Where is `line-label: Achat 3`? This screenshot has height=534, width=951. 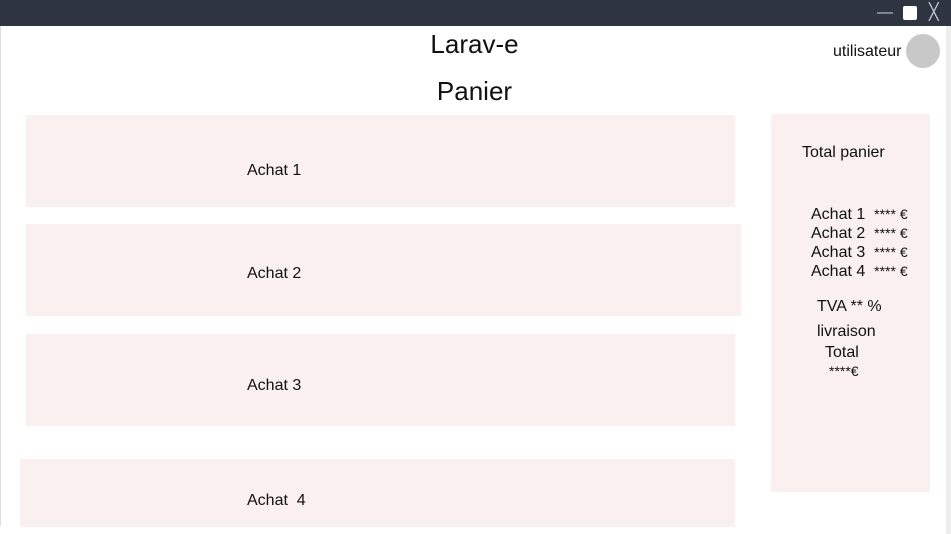 line-label: Achat 3 is located at coordinates (838, 252).